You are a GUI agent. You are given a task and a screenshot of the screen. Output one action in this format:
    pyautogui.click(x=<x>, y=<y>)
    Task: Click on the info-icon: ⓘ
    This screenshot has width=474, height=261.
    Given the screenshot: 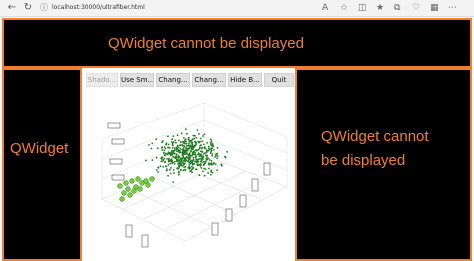 What is the action you would take?
    pyautogui.click(x=44, y=8)
    